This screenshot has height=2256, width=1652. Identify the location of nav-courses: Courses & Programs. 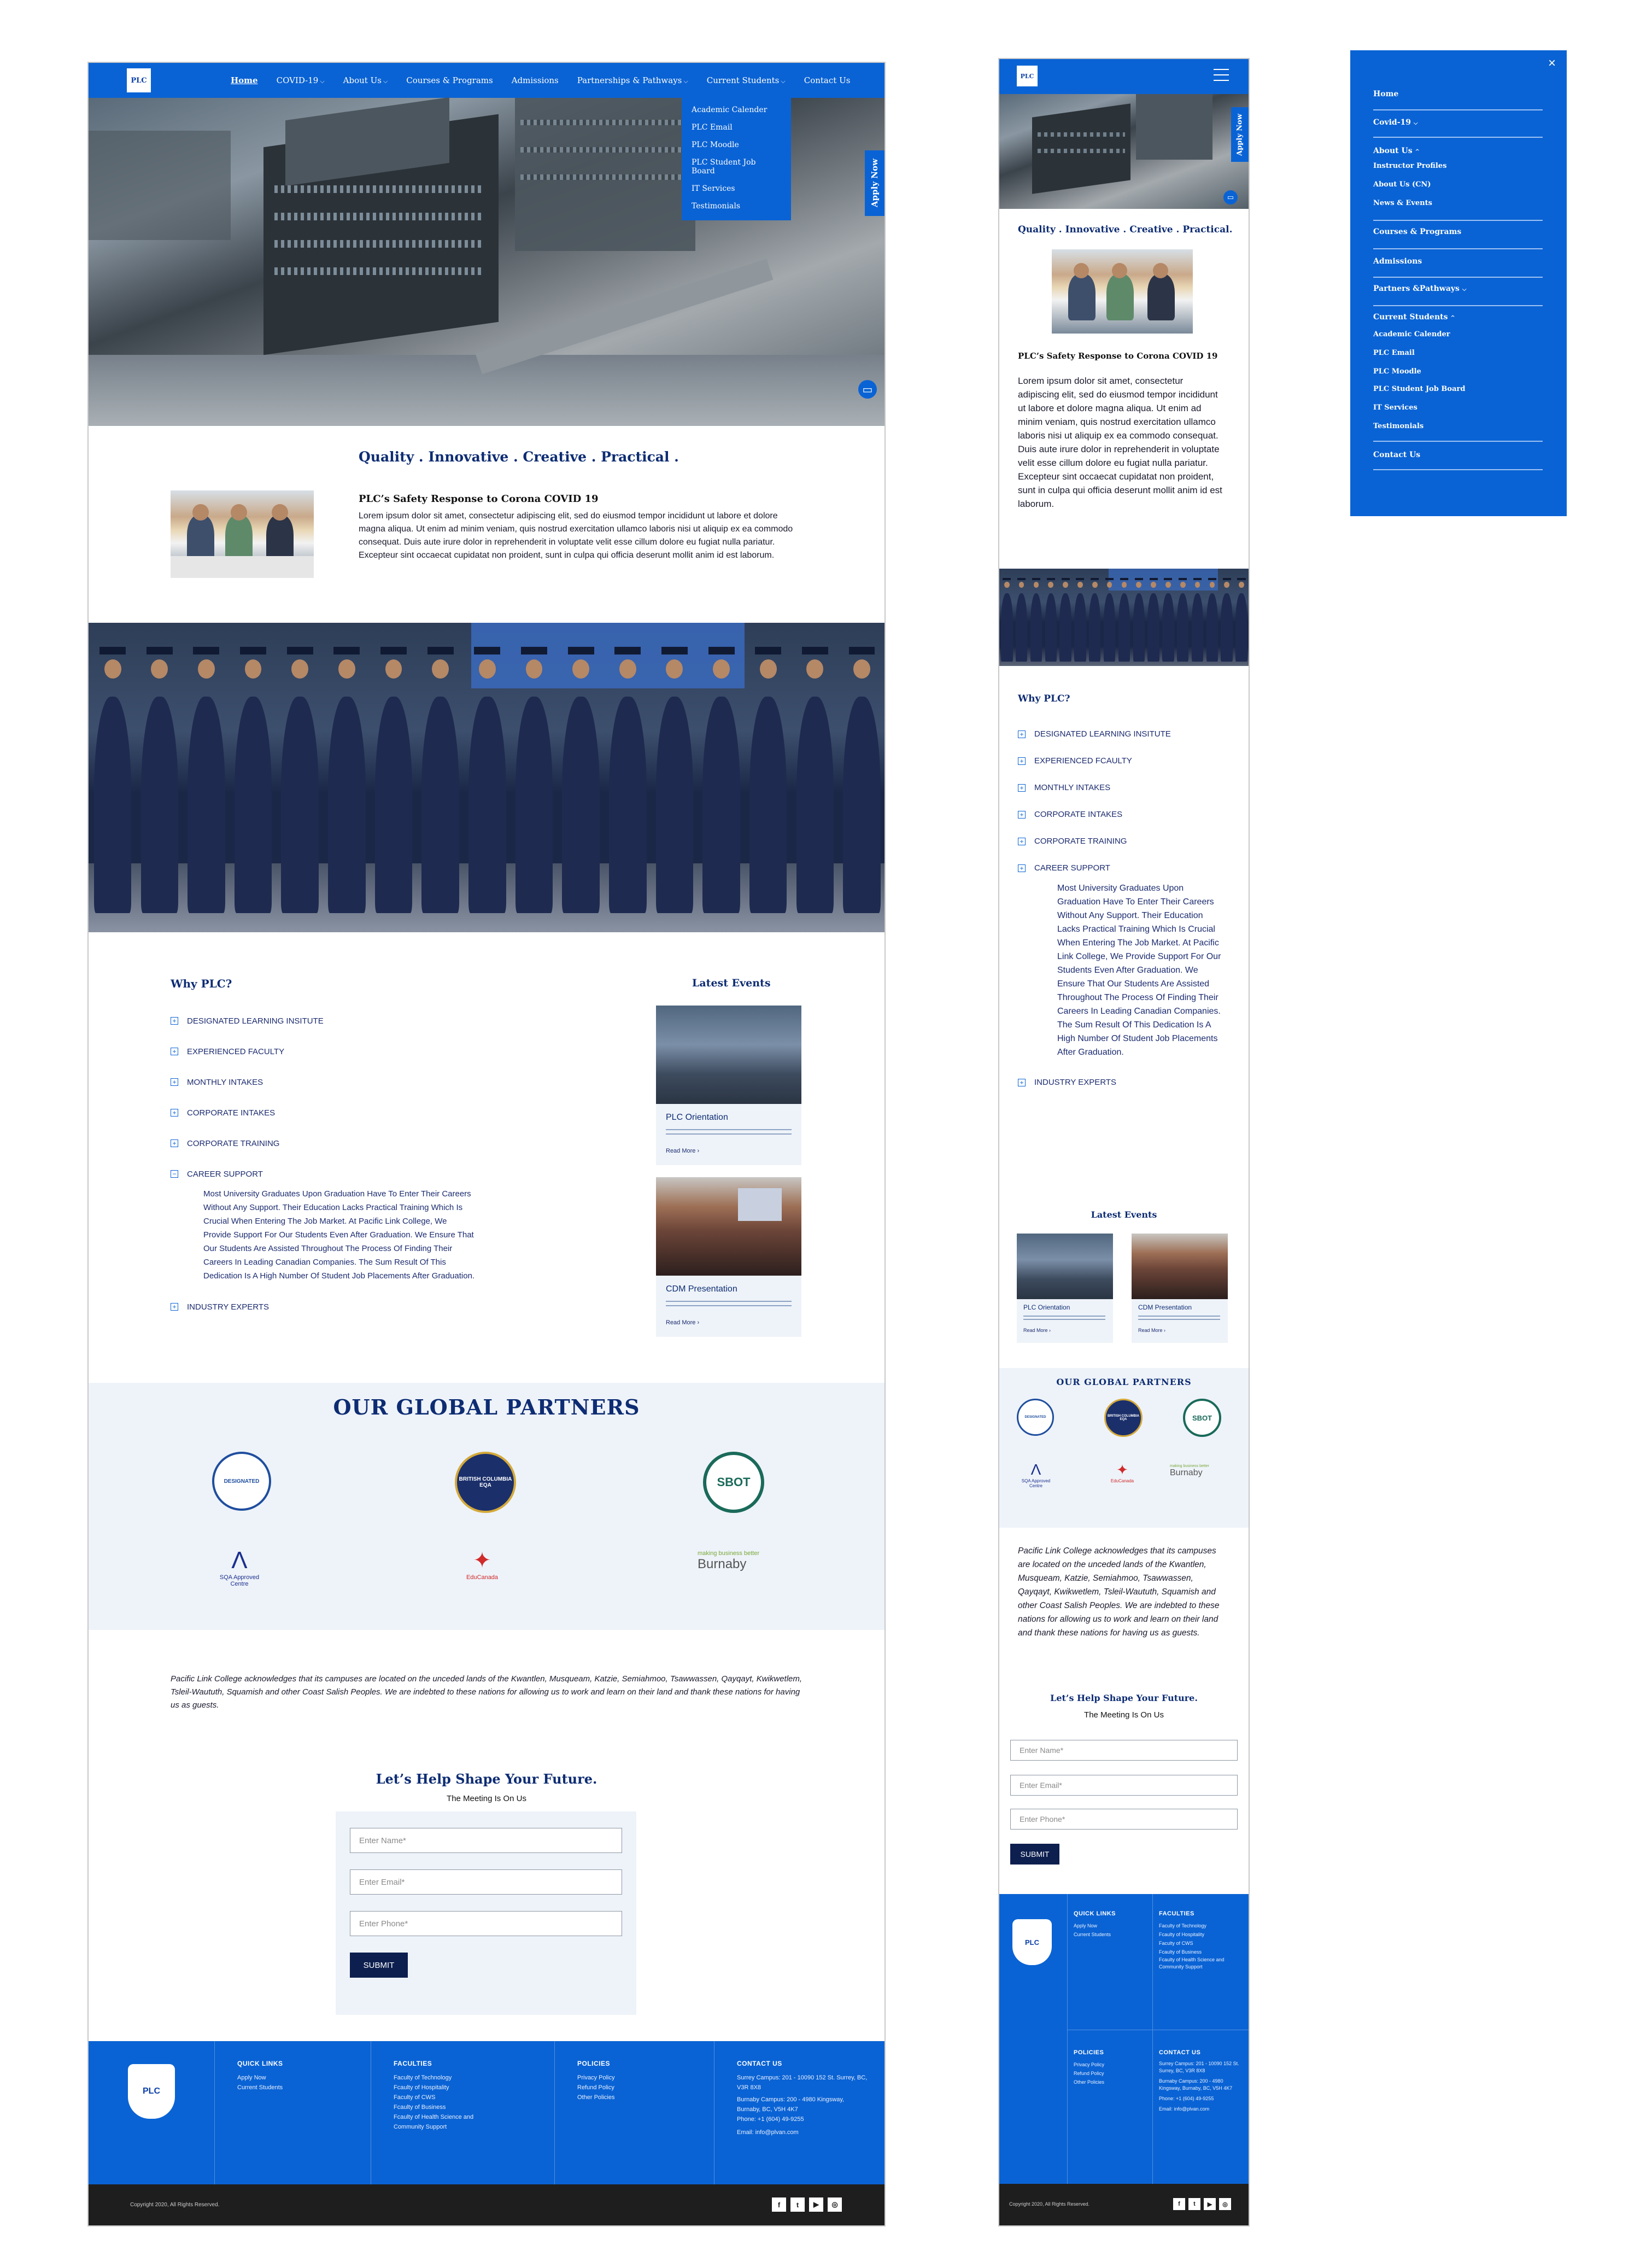
(450, 80).